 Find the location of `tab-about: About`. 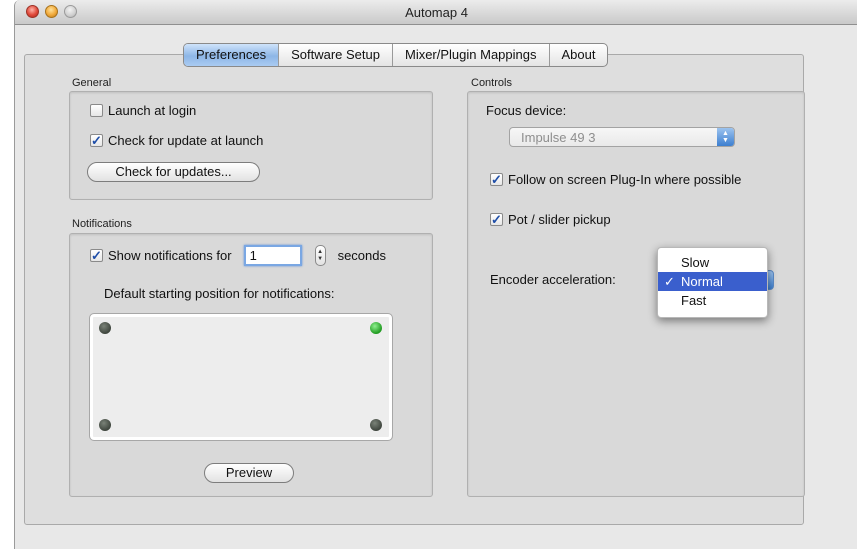

tab-about: About is located at coordinates (578, 55).